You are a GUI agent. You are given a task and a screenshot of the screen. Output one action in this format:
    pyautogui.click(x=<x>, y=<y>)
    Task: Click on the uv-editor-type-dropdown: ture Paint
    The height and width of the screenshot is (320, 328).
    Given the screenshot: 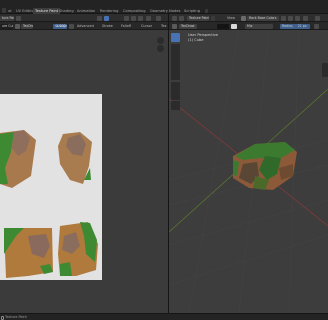 What is the action you would take?
    pyautogui.click(x=7, y=18)
    